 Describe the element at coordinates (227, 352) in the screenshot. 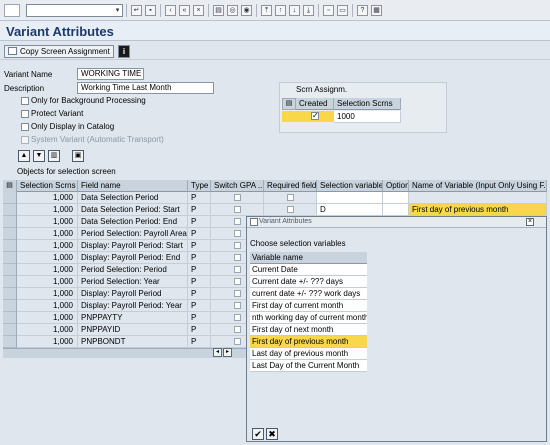

I see `scroll-right-icon: ▸` at that location.